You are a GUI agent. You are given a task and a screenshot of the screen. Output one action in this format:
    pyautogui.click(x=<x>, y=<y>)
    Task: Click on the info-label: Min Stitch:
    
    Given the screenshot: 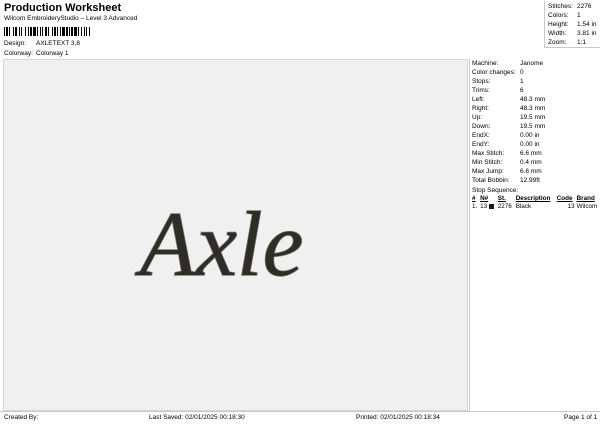 What is the action you would take?
    pyautogui.click(x=487, y=163)
    